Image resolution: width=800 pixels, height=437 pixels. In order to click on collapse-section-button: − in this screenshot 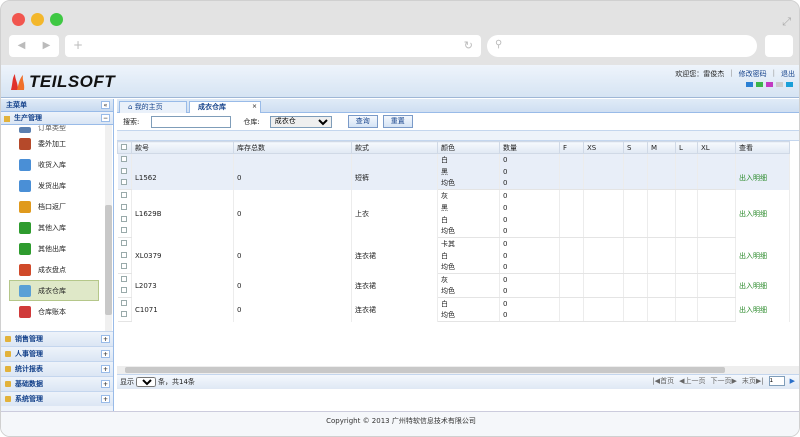, I will do `click(105, 118)`.